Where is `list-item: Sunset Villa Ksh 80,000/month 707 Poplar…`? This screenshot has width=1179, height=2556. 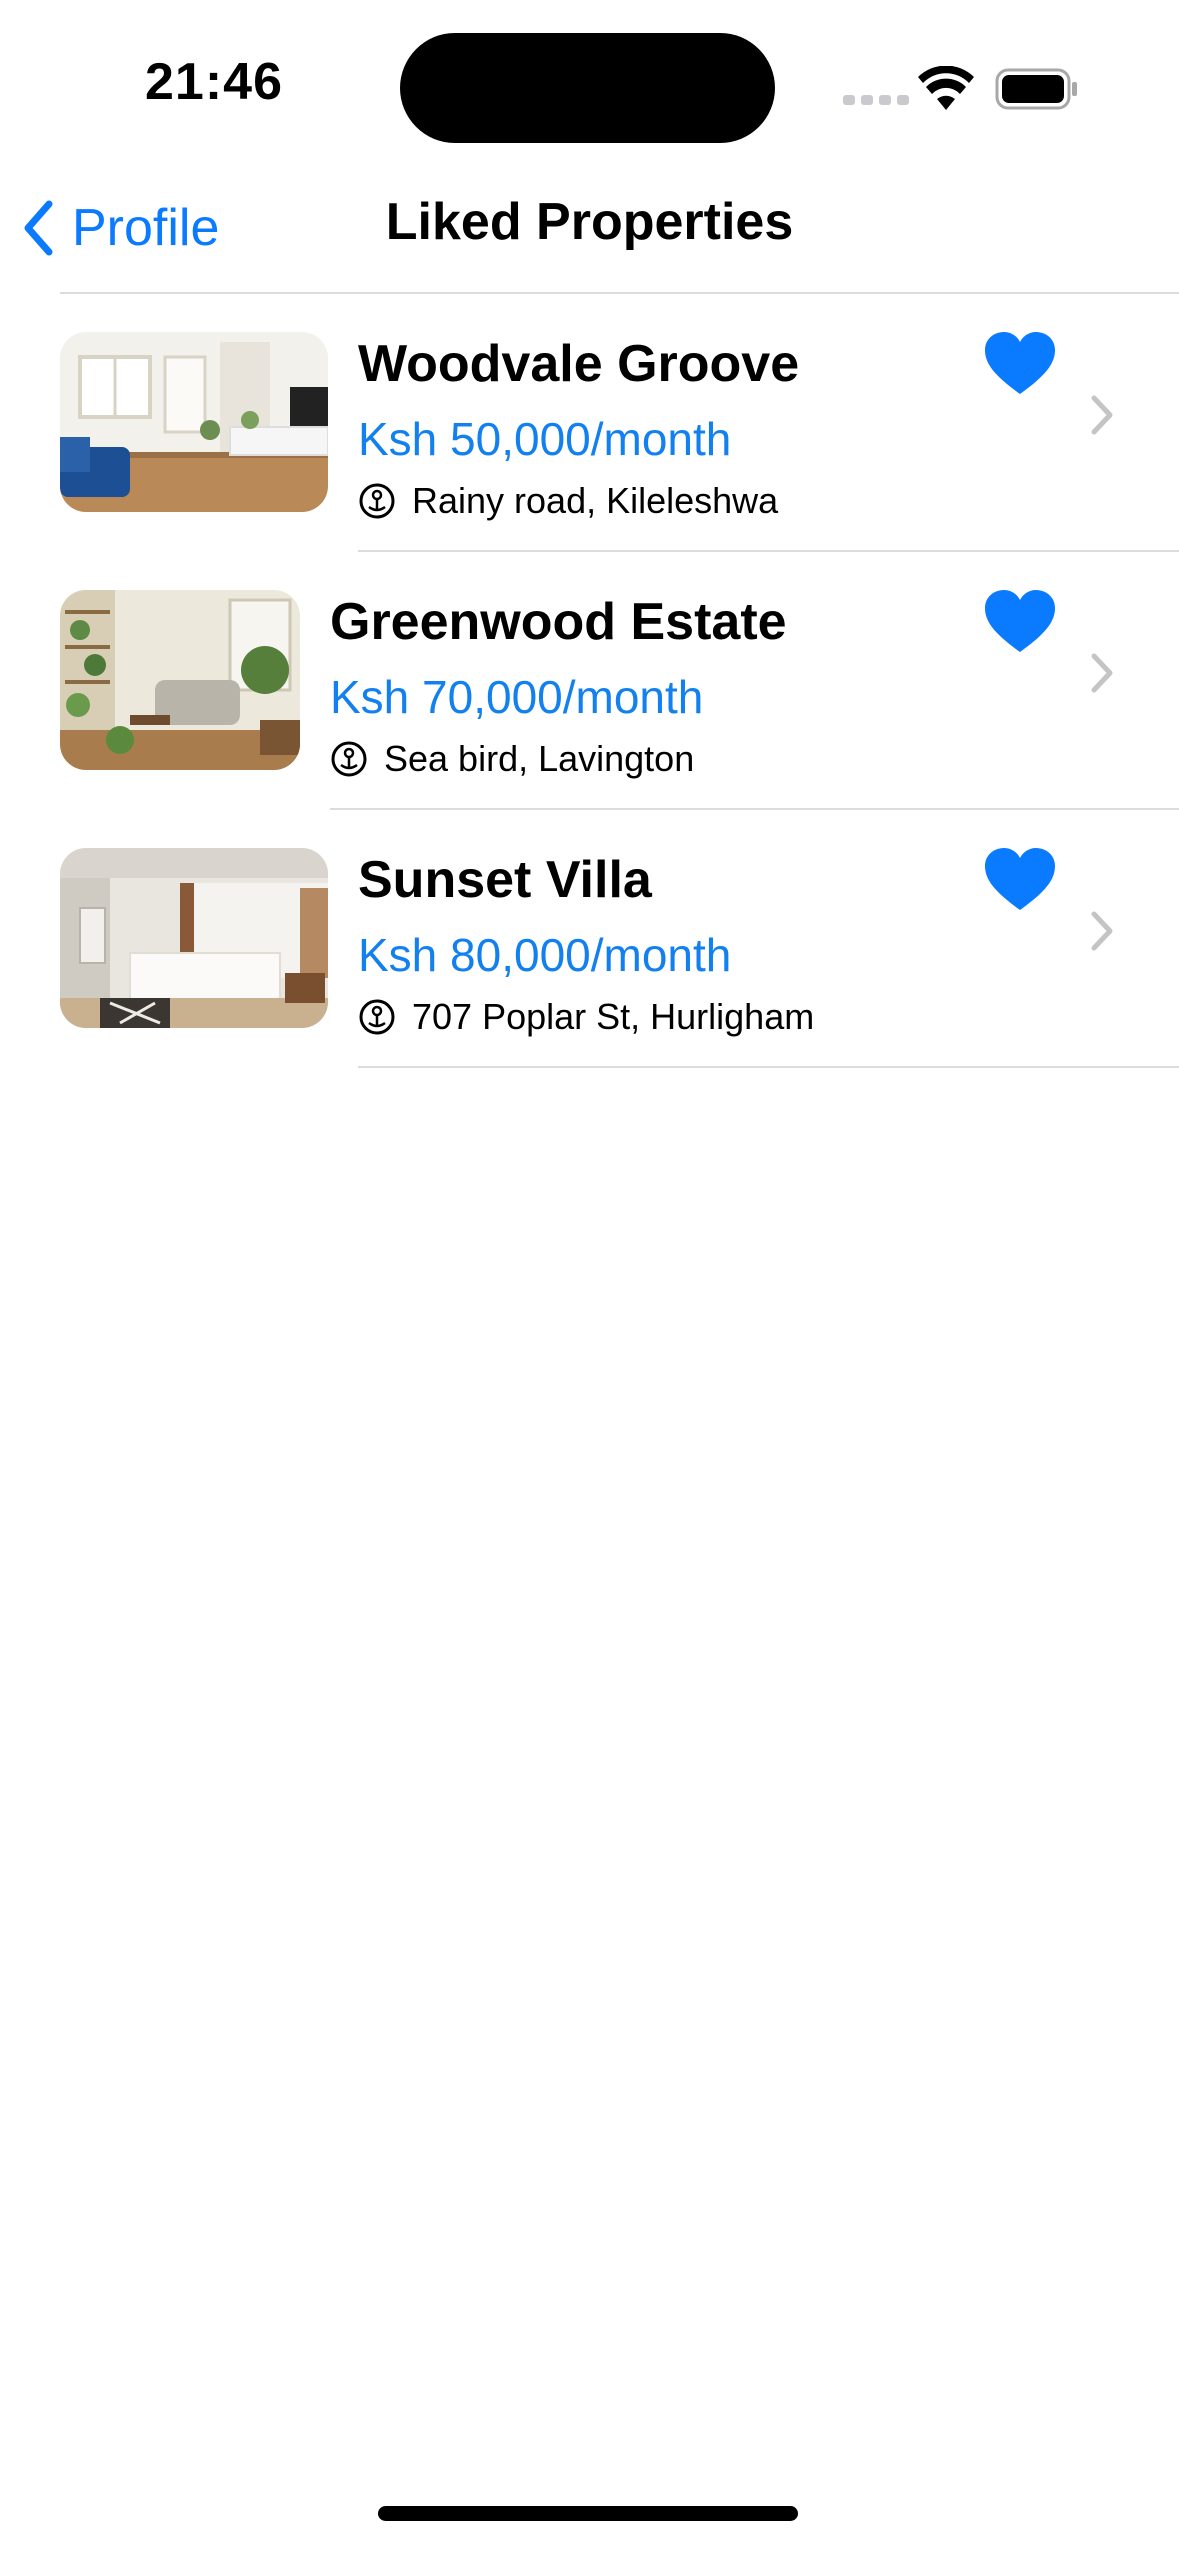
list-item: Sunset Villa Ksh 80,000/month 707 Poplar… is located at coordinates (589, 939).